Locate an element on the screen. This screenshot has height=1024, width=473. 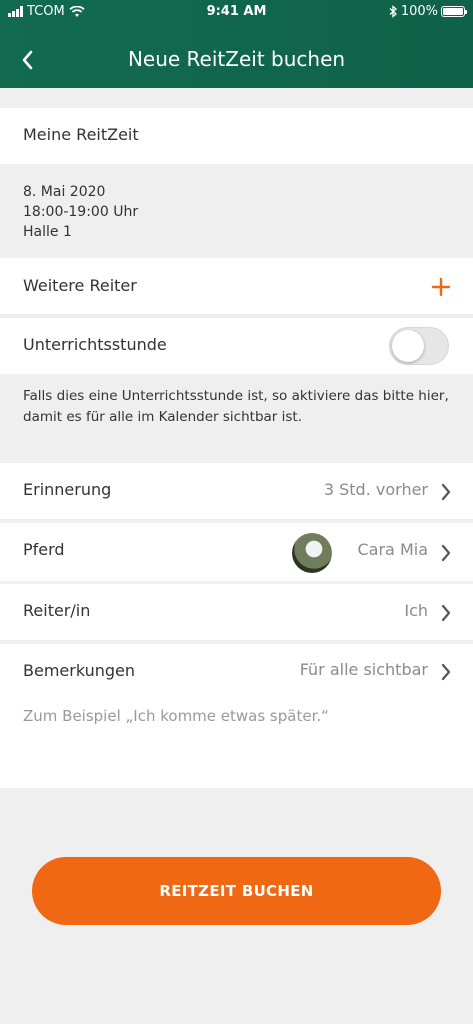
horse-row: Pferd Cara Mia is located at coordinates (236, 552).